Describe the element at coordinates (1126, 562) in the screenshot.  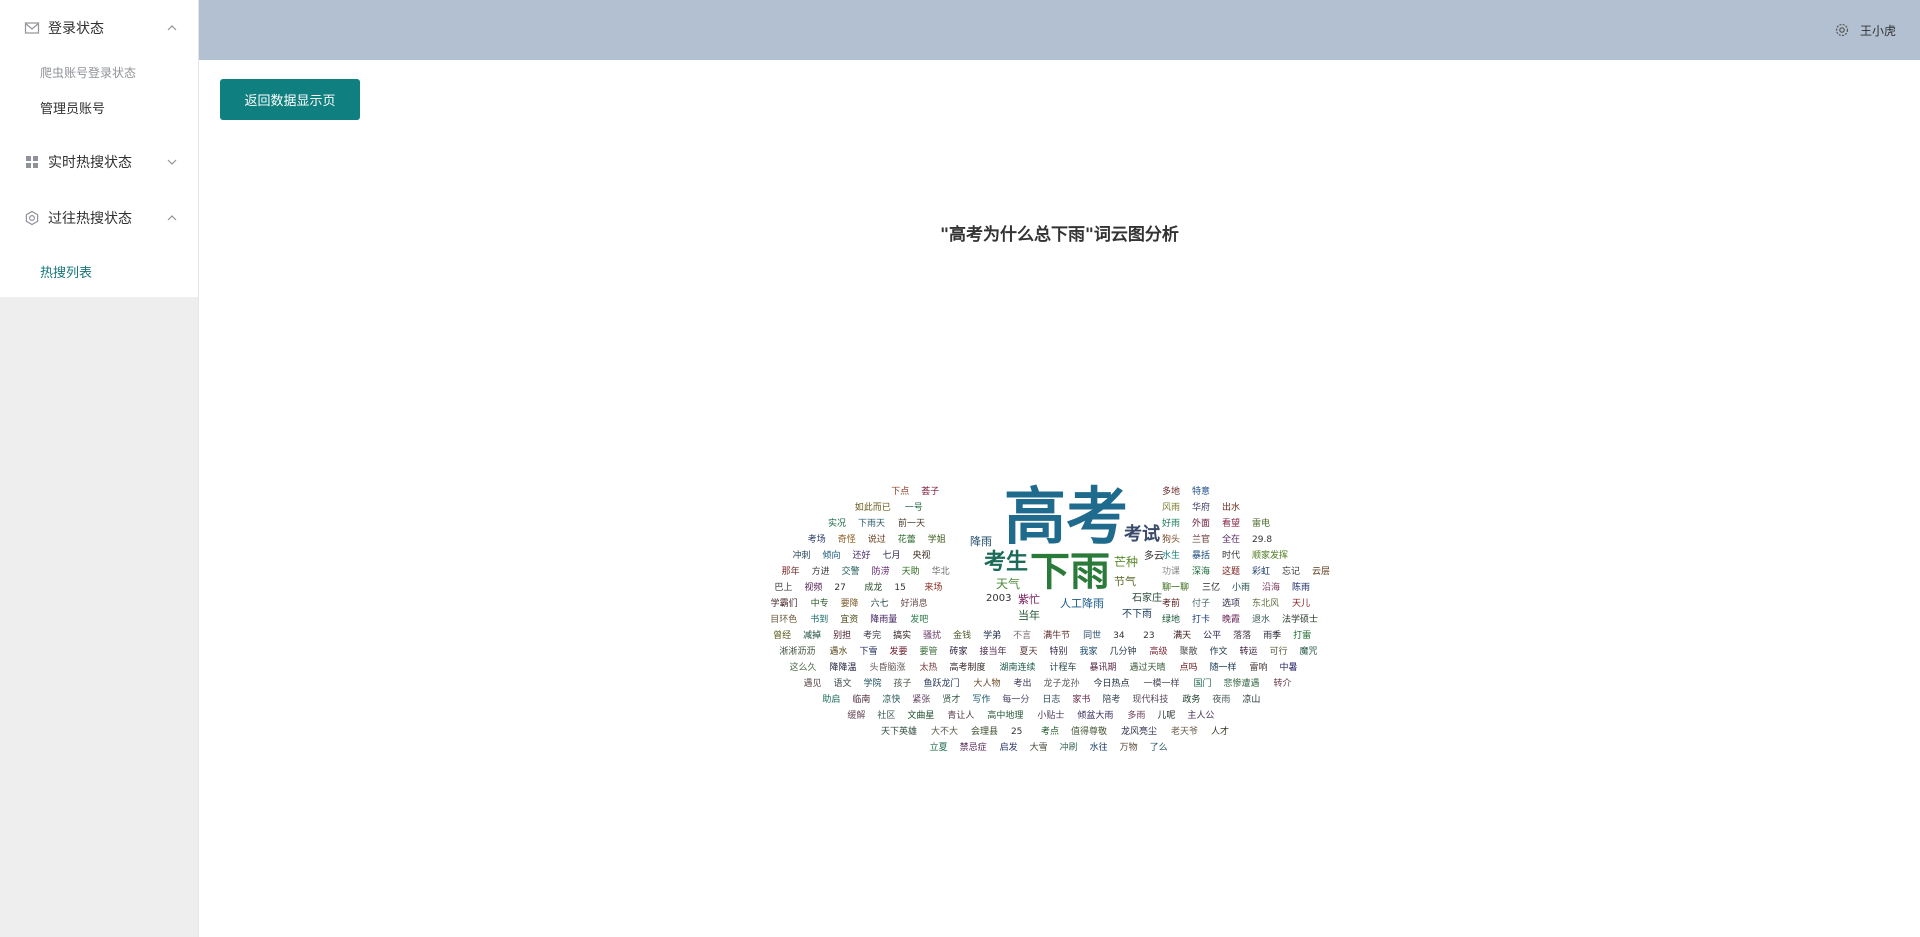
I see `word-cloud-word: 芒种` at that location.